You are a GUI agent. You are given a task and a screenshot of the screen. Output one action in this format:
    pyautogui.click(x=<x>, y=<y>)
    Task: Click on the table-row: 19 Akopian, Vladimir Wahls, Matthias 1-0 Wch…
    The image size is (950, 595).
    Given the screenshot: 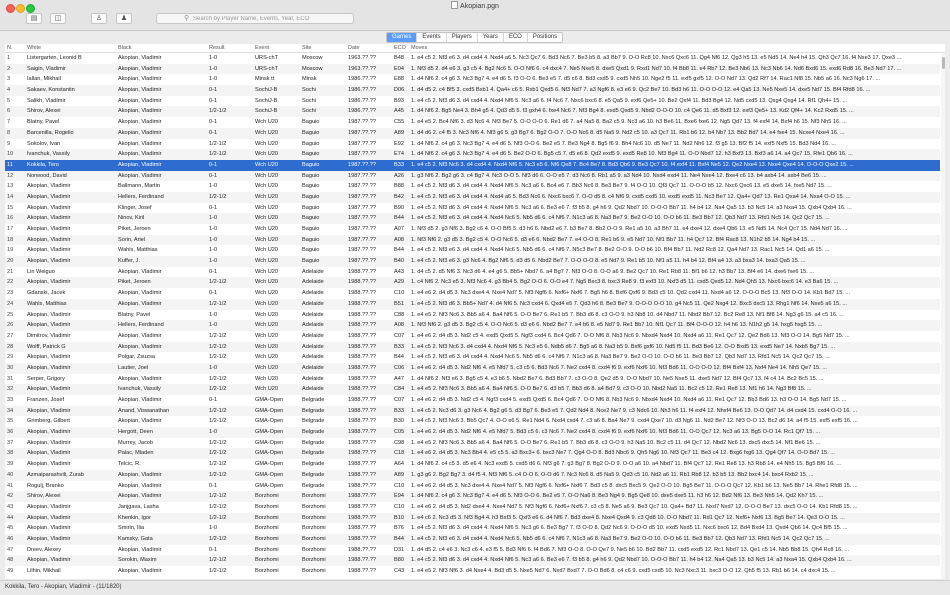 What is the action you would take?
    pyautogui.click(x=472, y=250)
    